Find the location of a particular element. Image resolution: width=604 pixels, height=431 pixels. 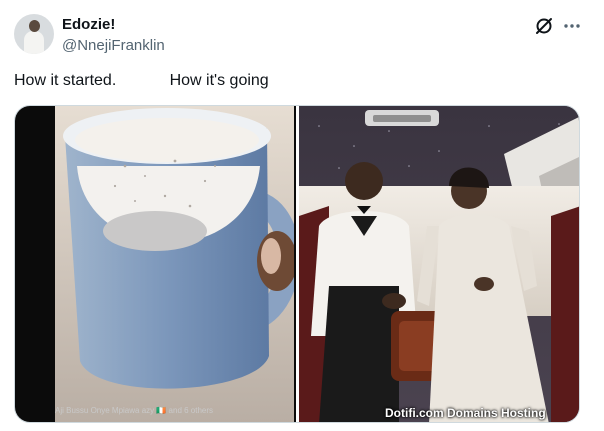

author-names: Edozie! @NnejiFranklin is located at coordinates (113, 35).